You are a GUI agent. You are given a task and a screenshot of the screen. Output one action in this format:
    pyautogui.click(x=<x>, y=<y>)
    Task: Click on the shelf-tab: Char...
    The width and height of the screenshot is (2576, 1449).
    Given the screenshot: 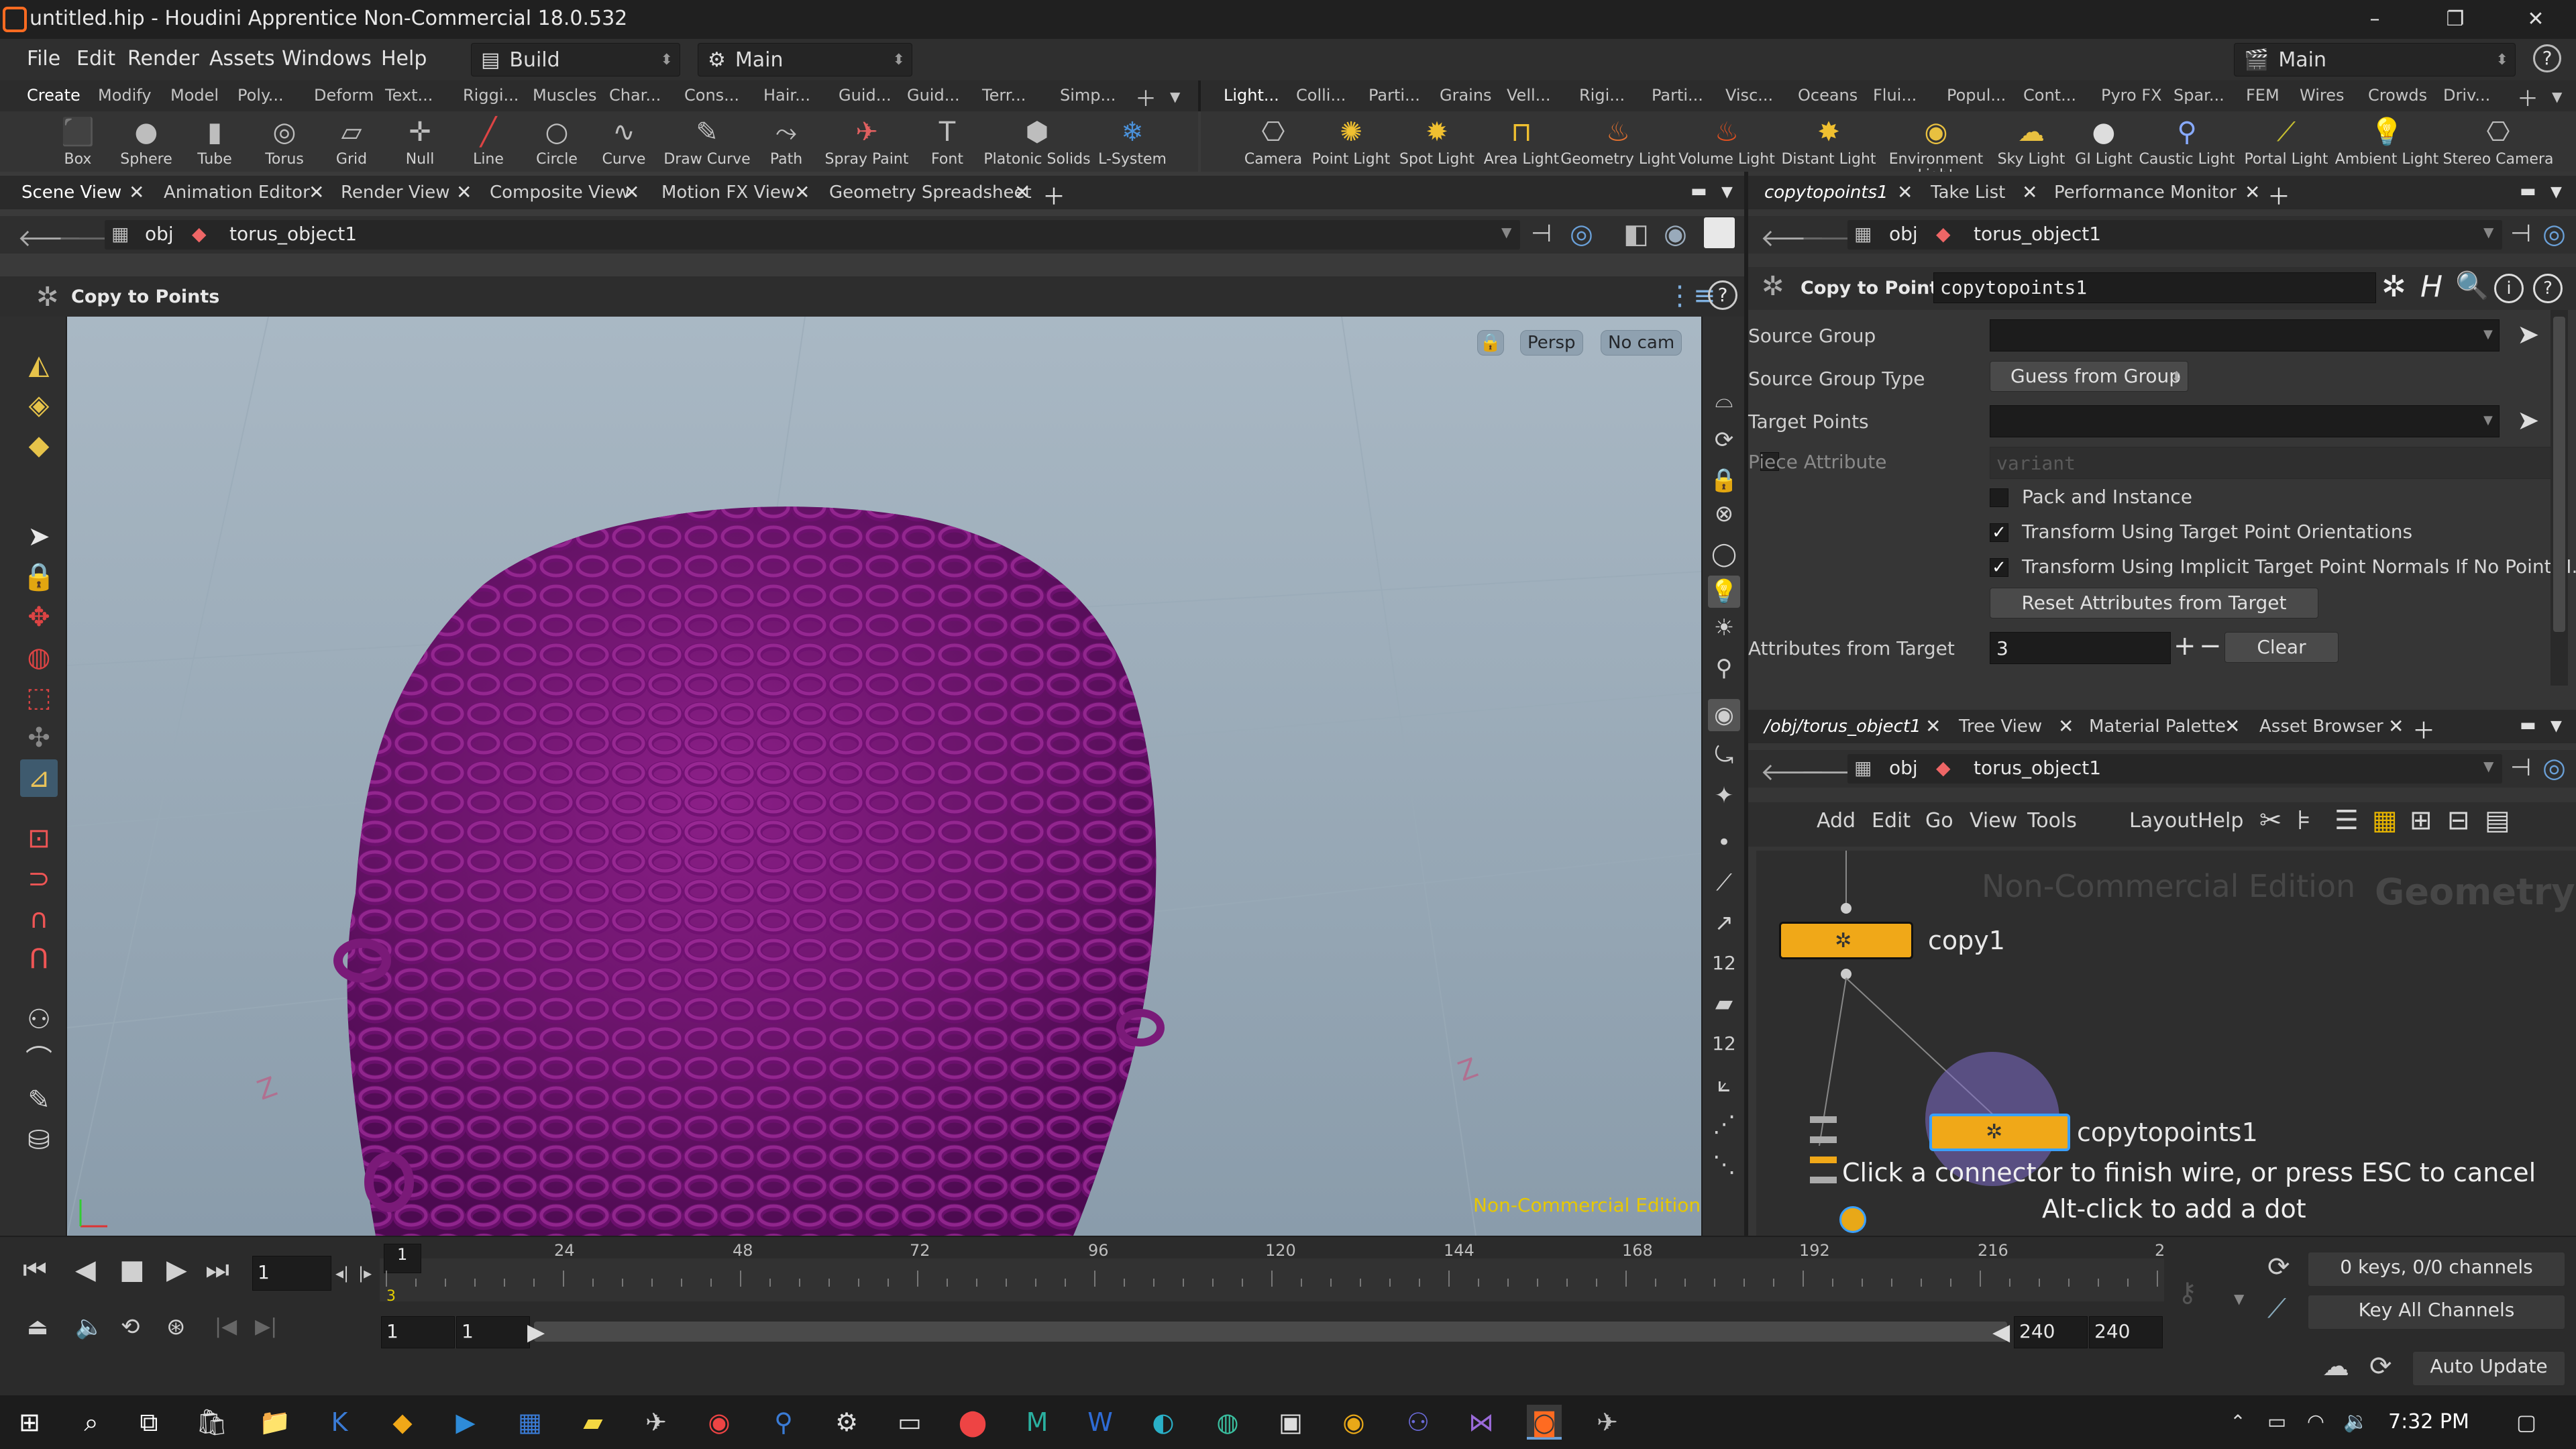 What is the action you would take?
    pyautogui.click(x=635, y=95)
    